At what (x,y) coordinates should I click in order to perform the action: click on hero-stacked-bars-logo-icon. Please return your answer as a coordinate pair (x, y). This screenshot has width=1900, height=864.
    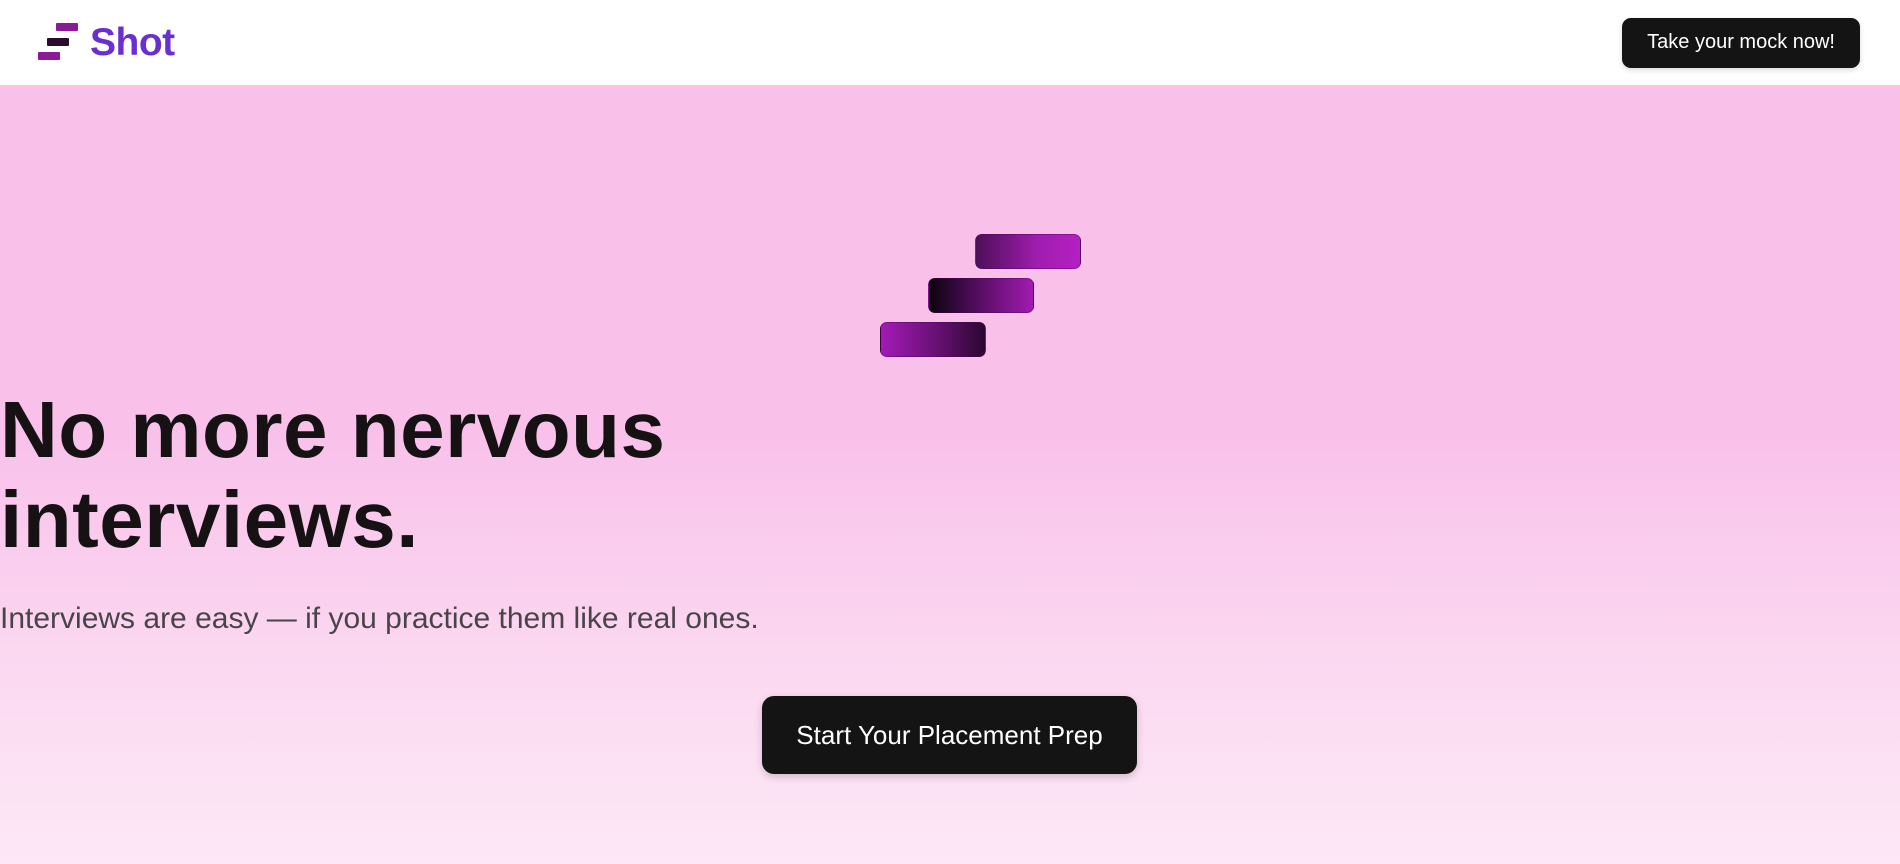
    Looking at the image, I should click on (981, 296).